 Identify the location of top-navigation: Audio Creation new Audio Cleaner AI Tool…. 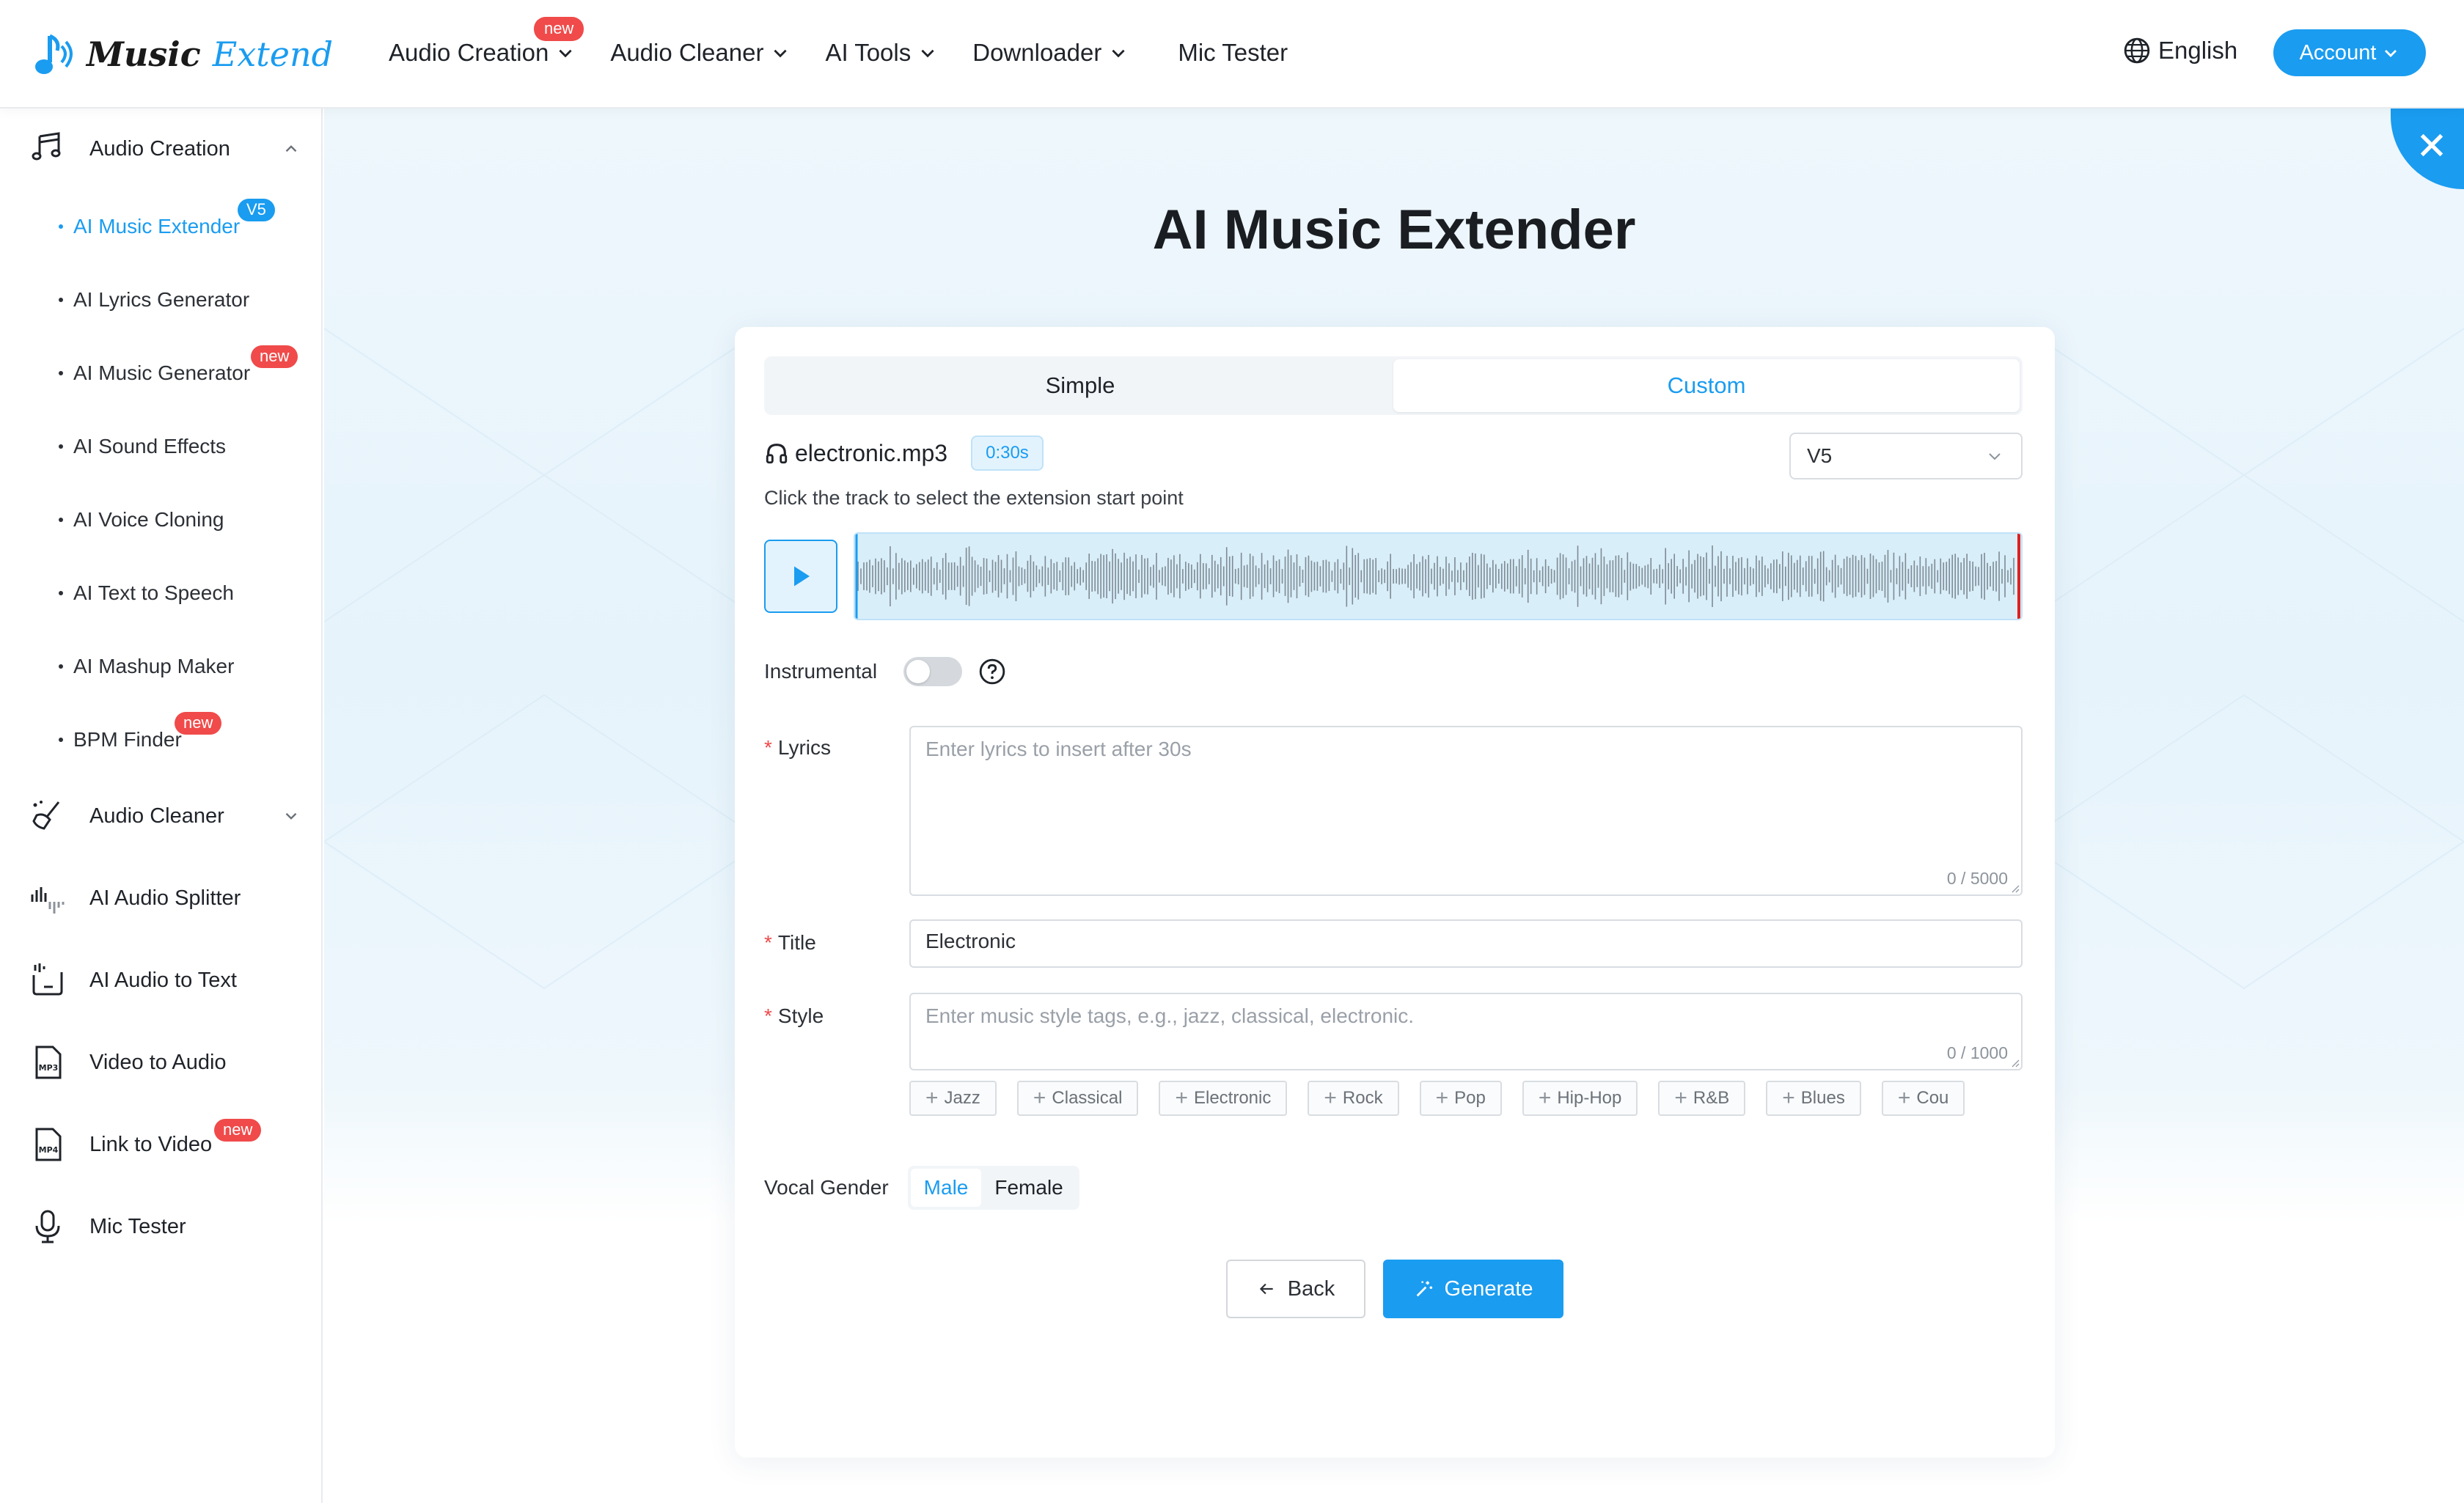
(856, 53).